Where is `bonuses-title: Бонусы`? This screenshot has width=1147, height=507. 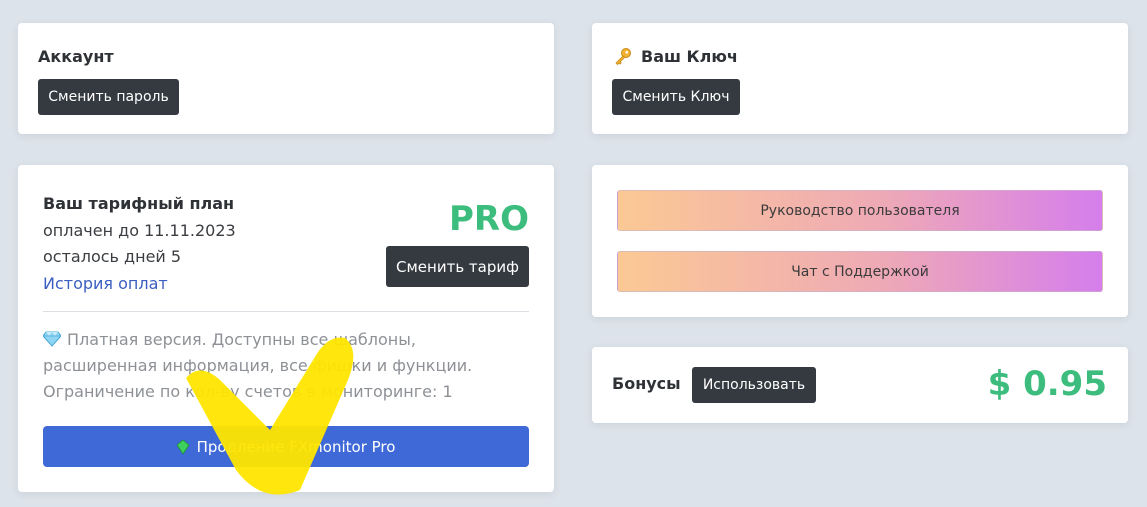 bonuses-title: Бонусы is located at coordinates (646, 383).